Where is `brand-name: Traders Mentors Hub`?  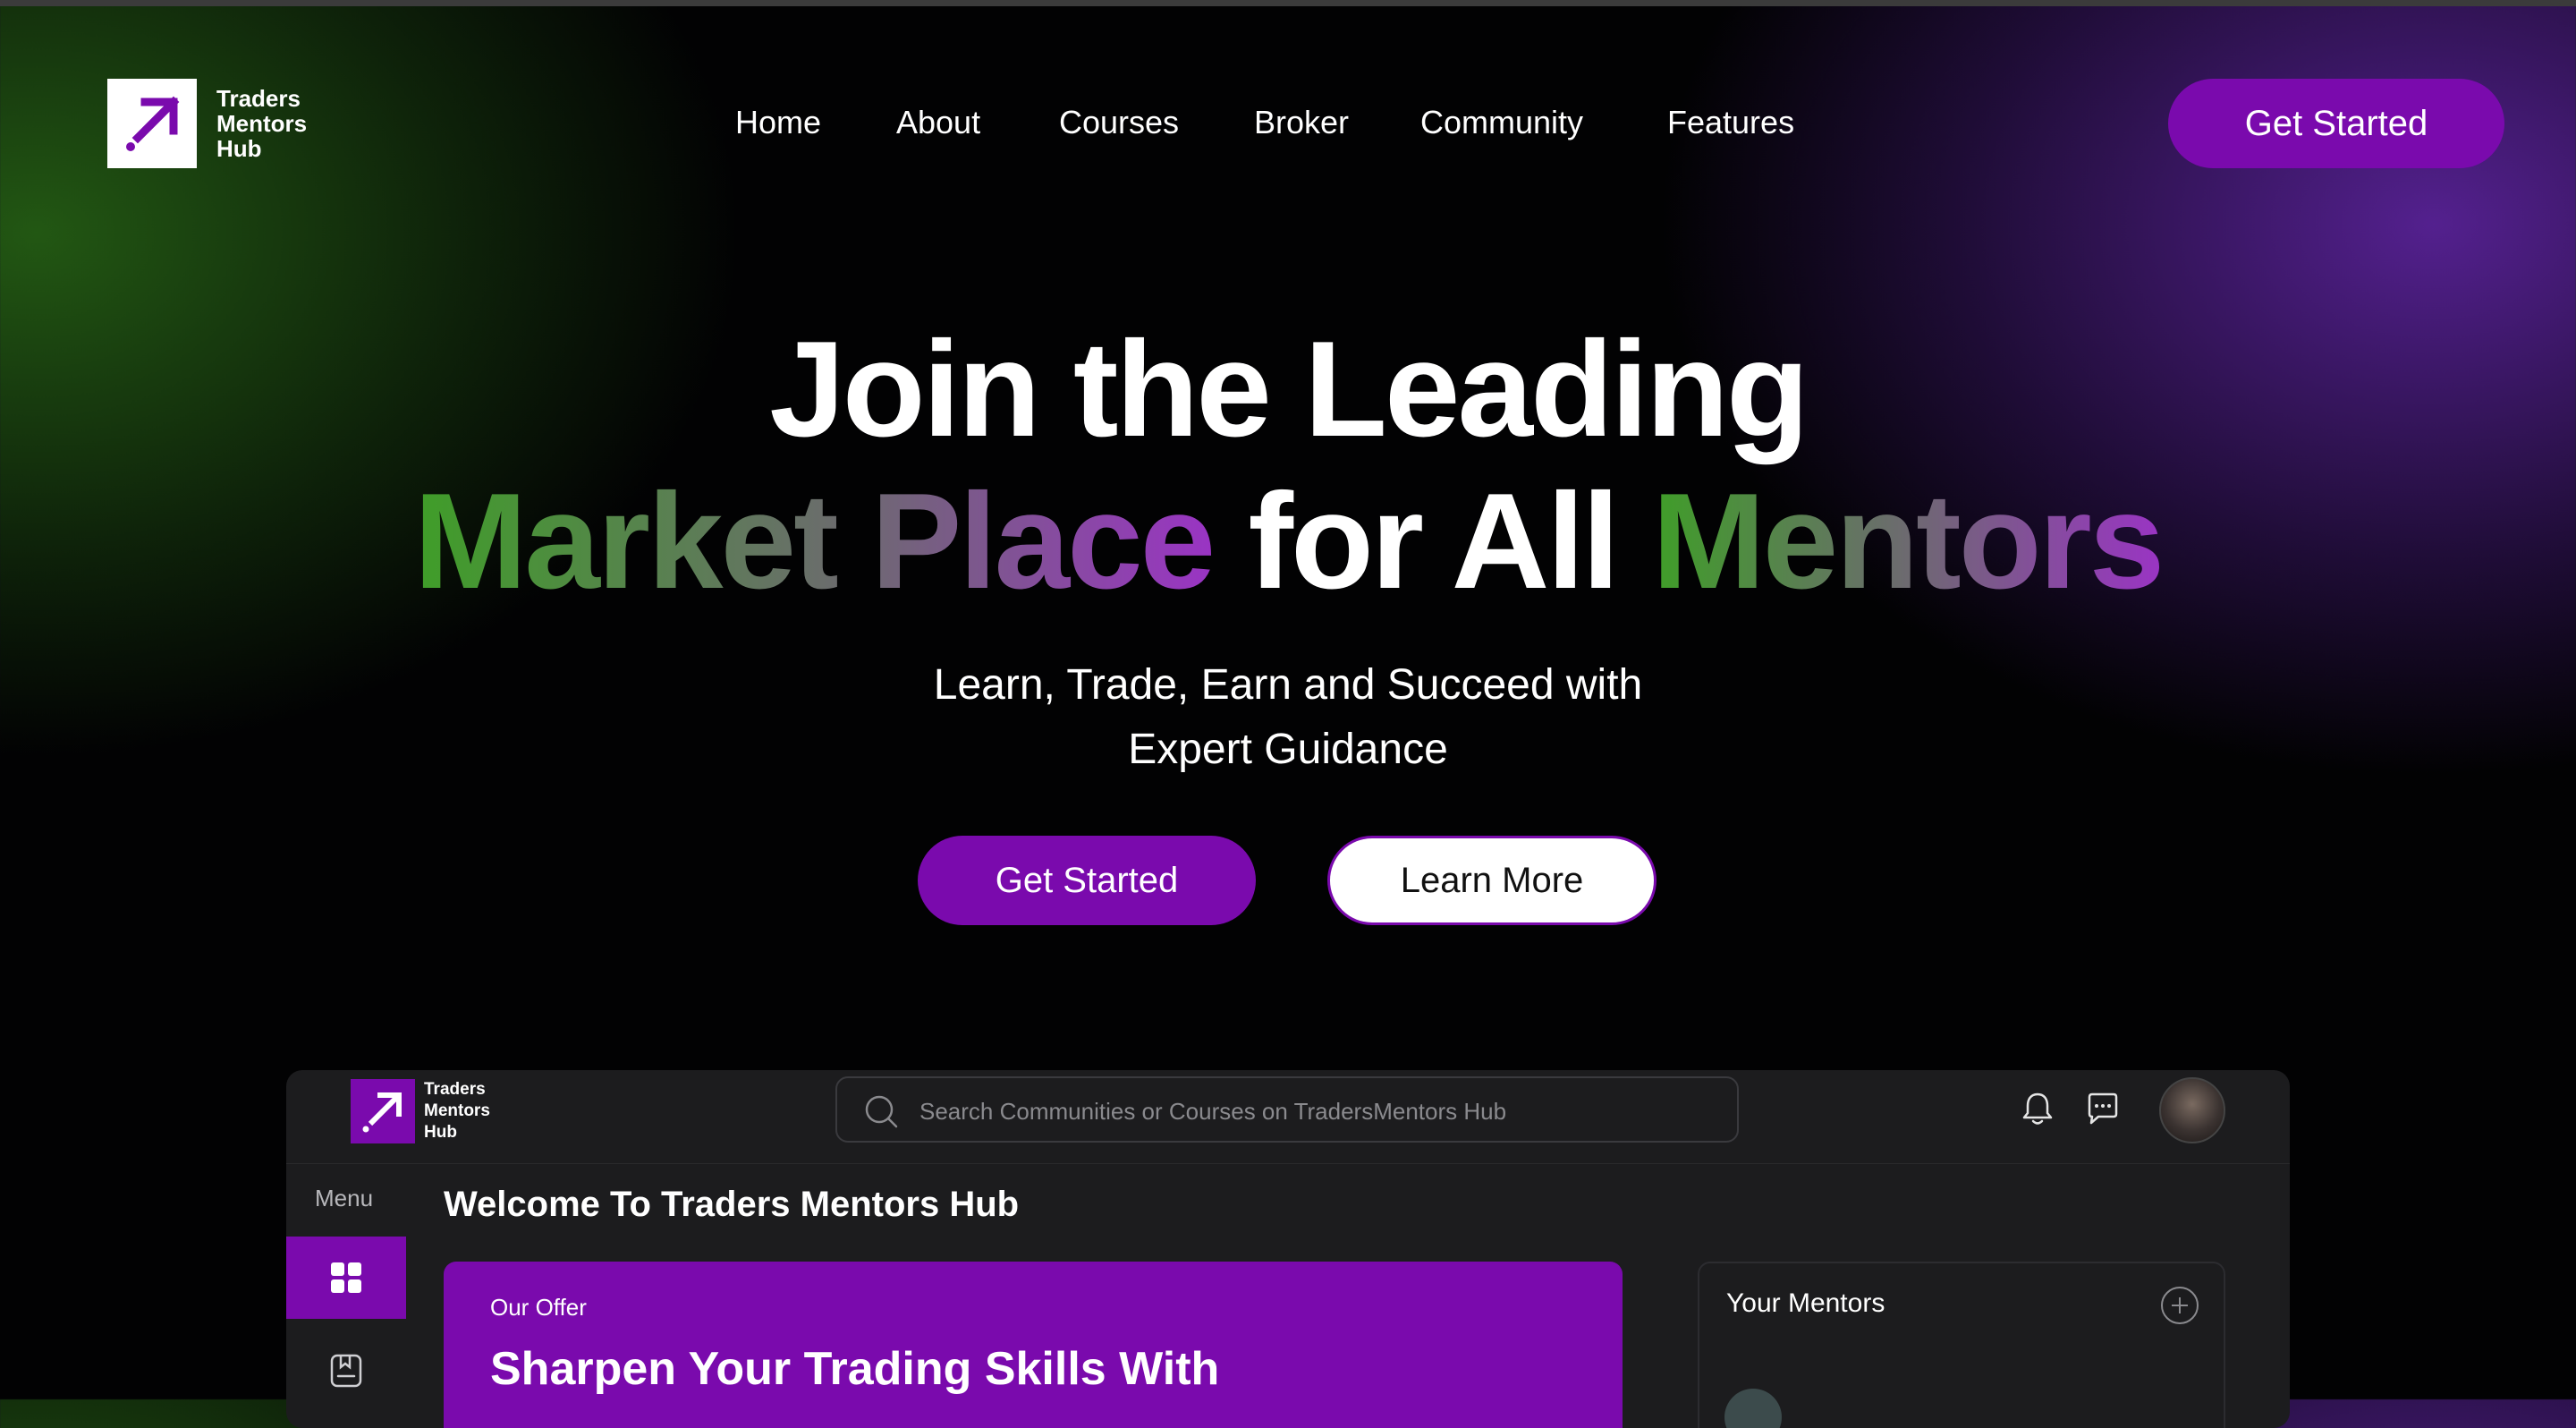
brand-name: Traders Mentors Hub is located at coordinates (261, 123).